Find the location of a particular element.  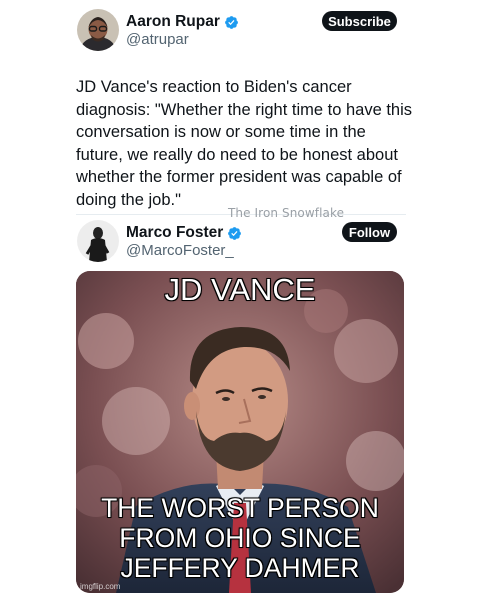

avatar-marco-image is located at coordinates (98, 241).